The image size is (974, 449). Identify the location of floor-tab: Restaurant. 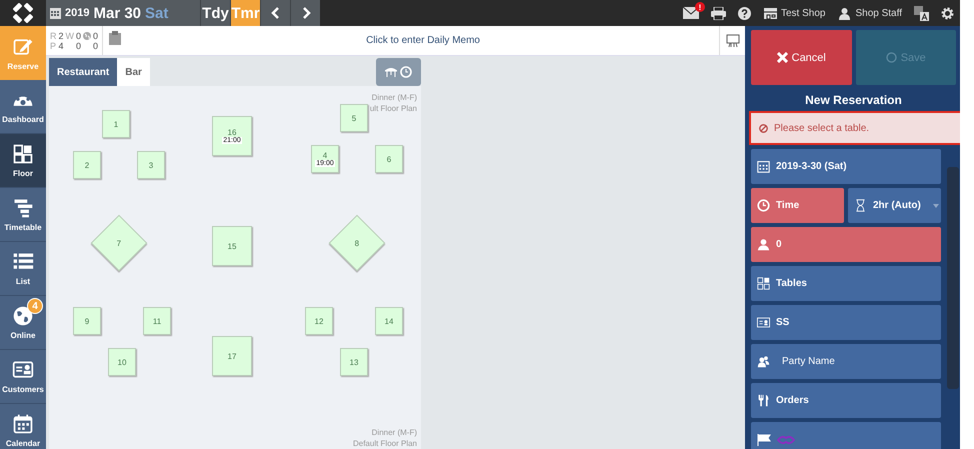
(83, 72).